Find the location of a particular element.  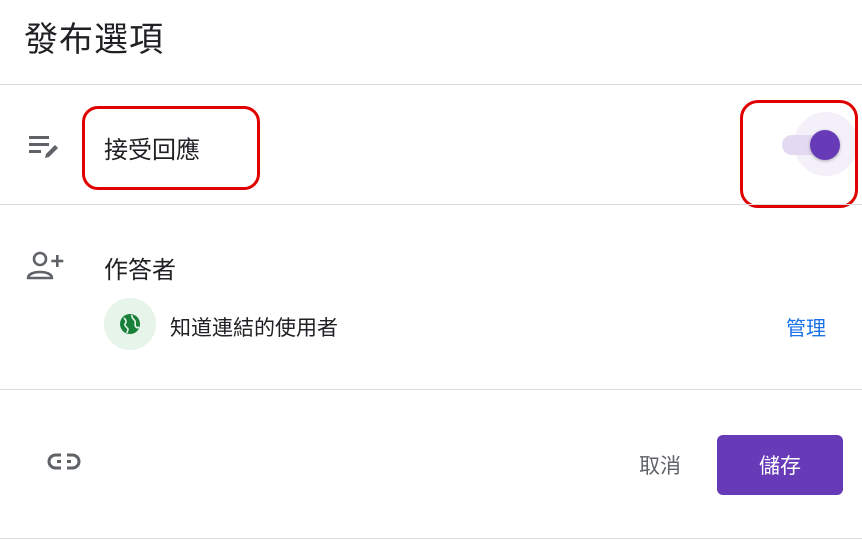

save-button: 儲存 is located at coordinates (780, 465).